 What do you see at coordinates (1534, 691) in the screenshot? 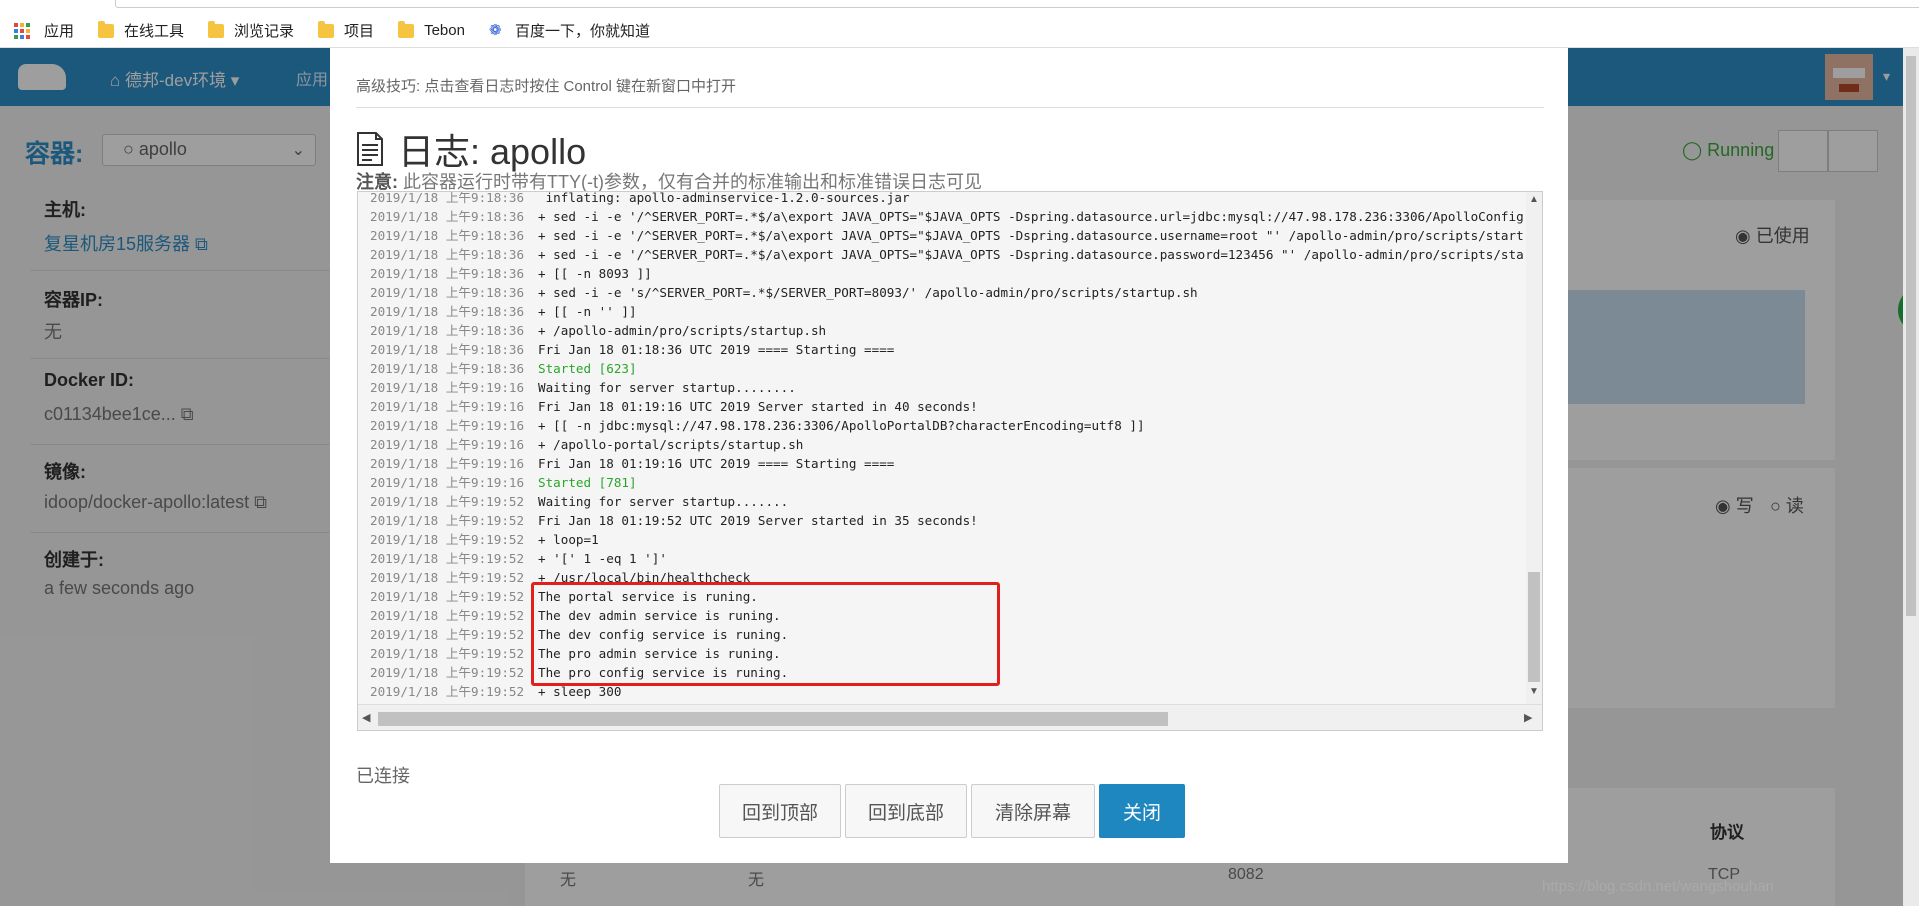
I see `scroll-down-icon: ▼` at bounding box center [1534, 691].